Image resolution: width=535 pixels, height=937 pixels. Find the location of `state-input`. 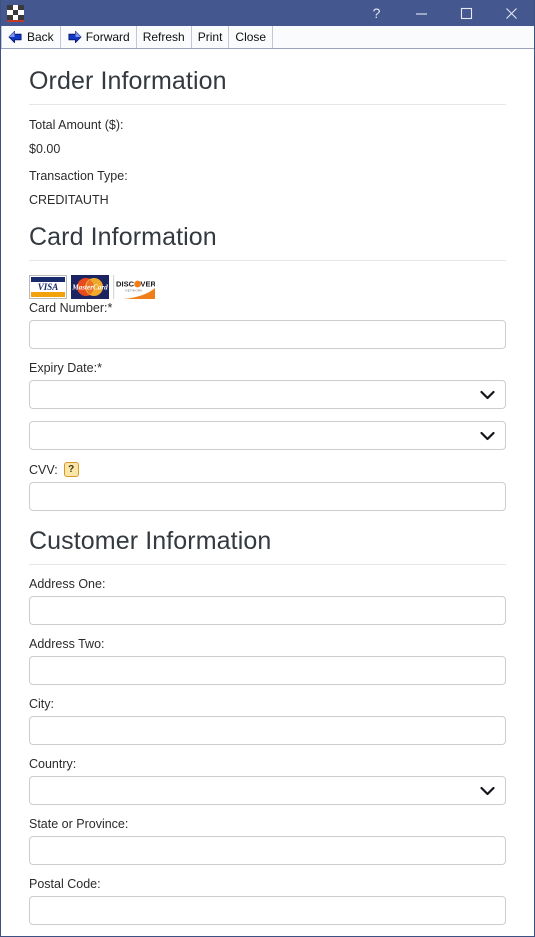

state-input is located at coordinates (267, 850).